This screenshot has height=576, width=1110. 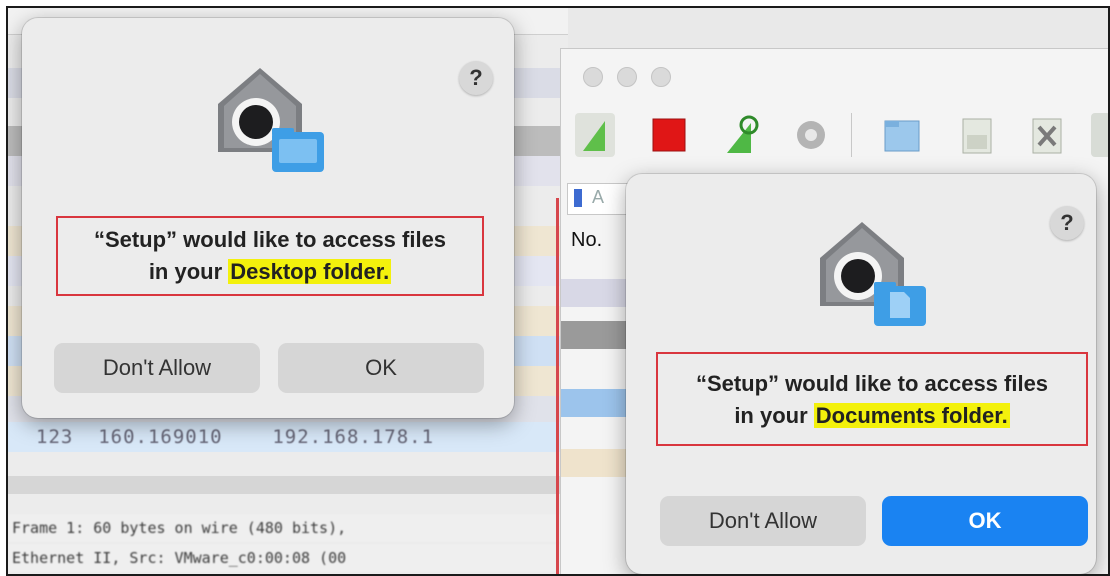 What do you see at coordinates (290, 558) in the screenshot?
I see `packet-detail-line: Ethernet II, Src: VMware_c0:00:08 (00` at bounding box center [290, 558].